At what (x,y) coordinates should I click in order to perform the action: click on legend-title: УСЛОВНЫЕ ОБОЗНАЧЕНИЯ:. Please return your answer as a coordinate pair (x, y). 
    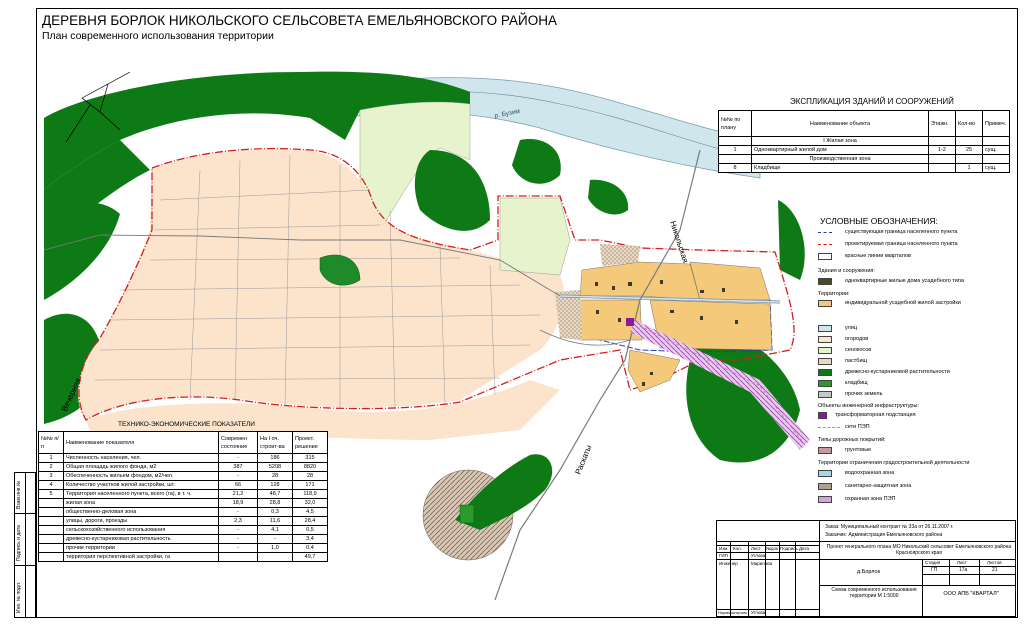
    Looking at the image, I should click on (879, 221).